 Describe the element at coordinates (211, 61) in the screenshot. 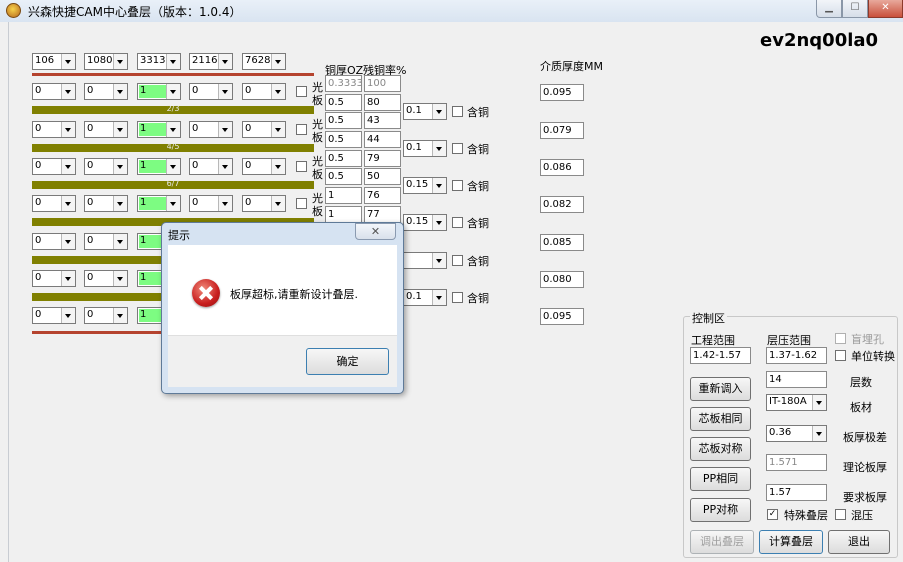

I see `prepreg-combo-4: 2116` at that location.